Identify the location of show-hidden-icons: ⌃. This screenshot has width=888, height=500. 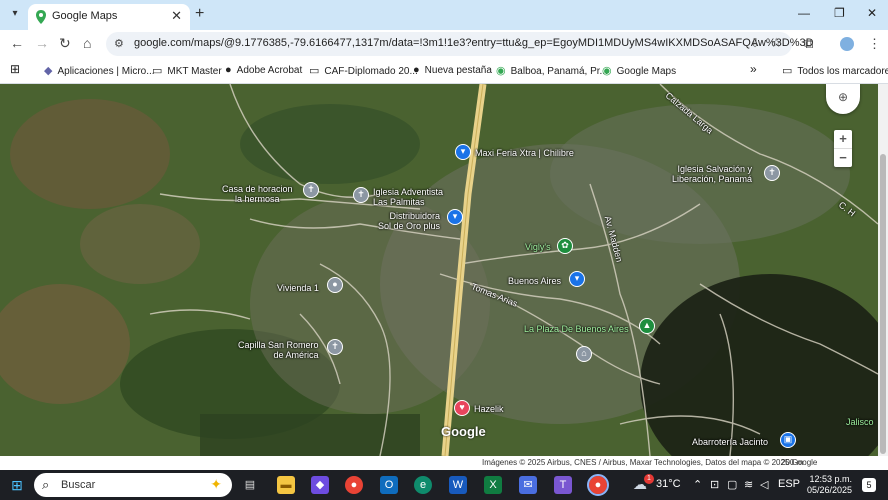
(697, 484).